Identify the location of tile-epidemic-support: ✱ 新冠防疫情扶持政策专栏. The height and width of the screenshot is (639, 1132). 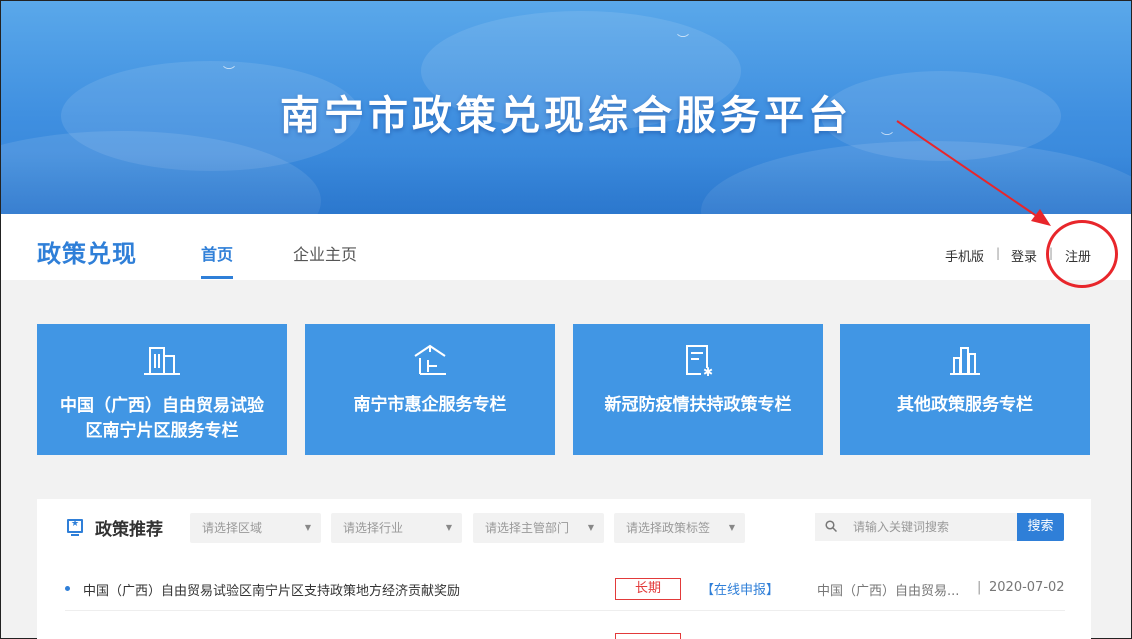
(698, 389).